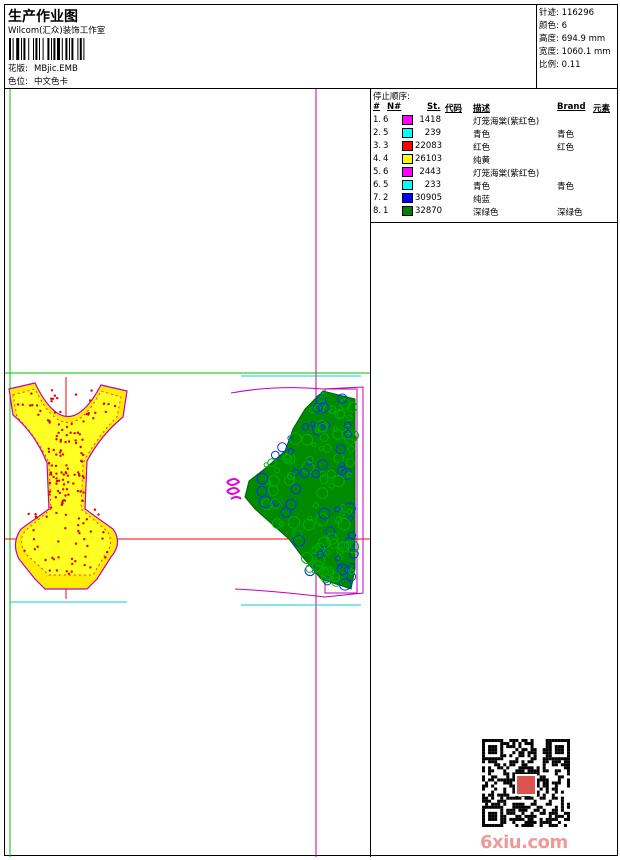 The image size is (620, 860). What do you see at coordinates (482, 161) in the screenshot?
I see `row-description: 纯黄` at bounding box center [482, 161].